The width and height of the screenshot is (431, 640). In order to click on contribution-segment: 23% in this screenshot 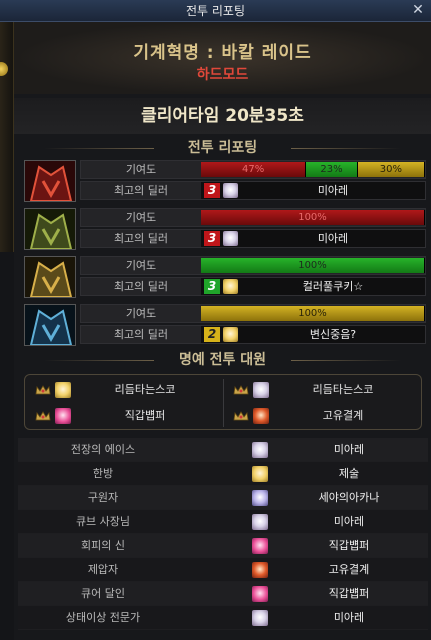, I will do `click(332, 169)`.